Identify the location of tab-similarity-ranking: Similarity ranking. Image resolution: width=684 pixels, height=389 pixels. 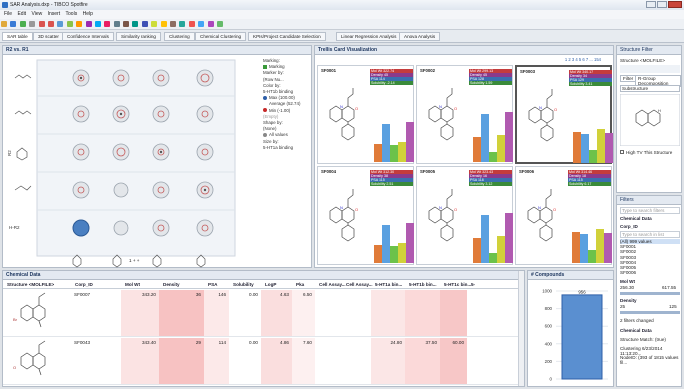
(138, 36).